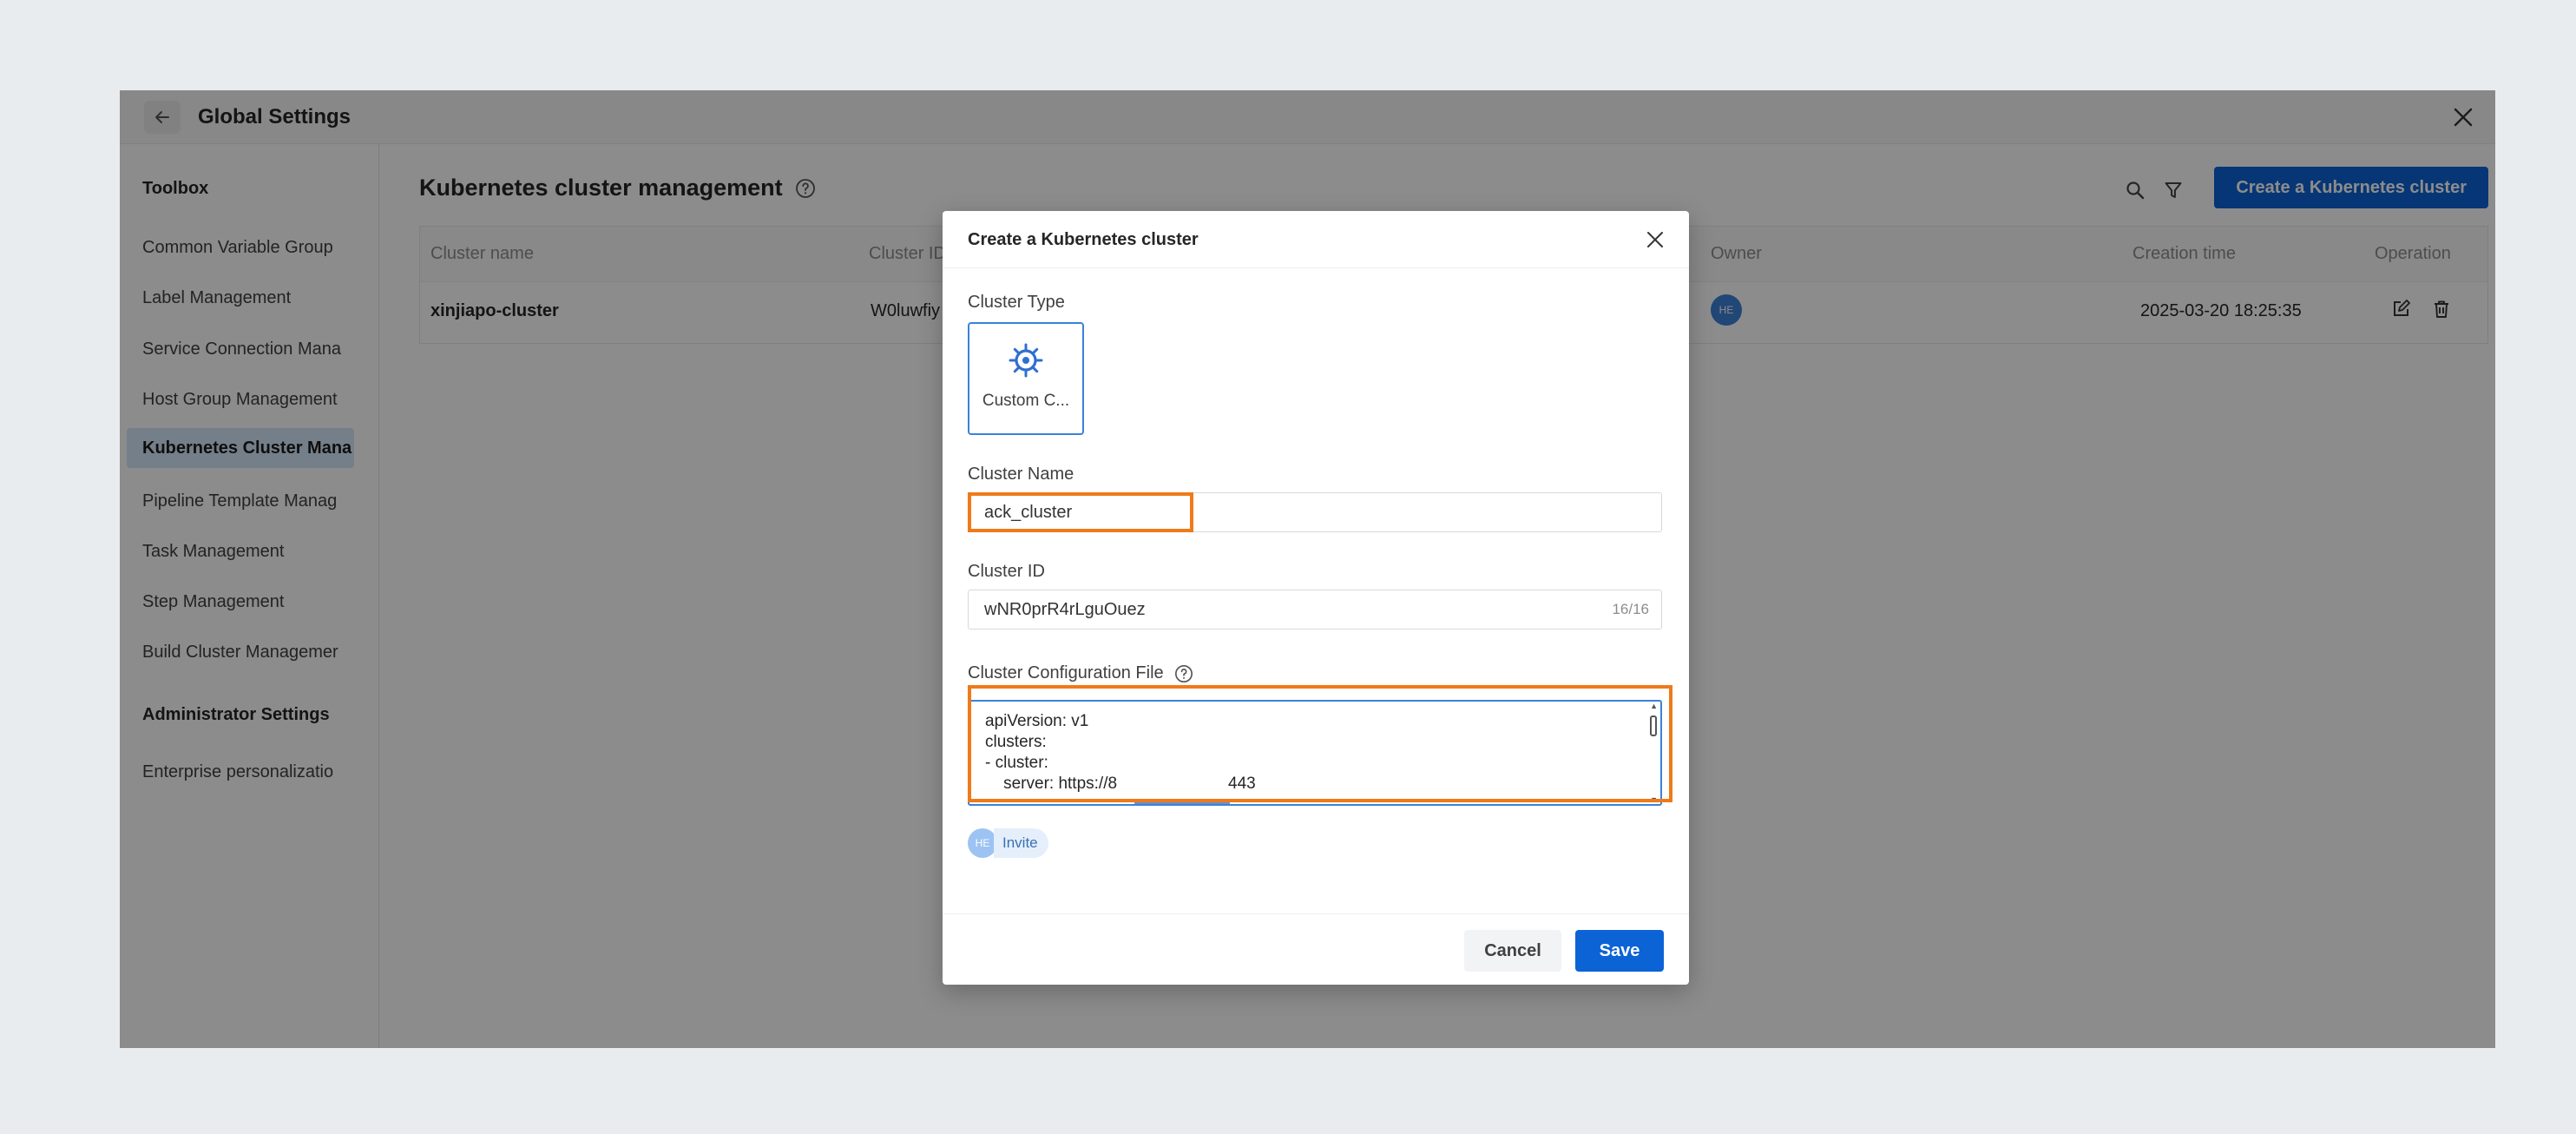 This screenshot has width=2576, height=1134. What do you see at coordinates (1316, 949) in the screenshot?
I see `dialog-footer: Cancel Save` at bounding box center [1316, 949].